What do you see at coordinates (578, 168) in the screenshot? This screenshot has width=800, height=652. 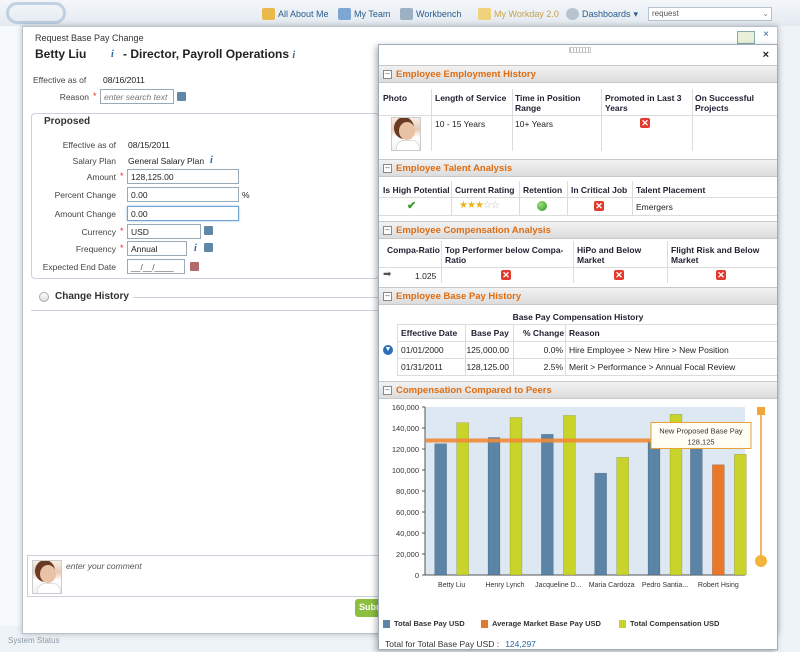 I see `section-talent-analysis: – Employee Talent Analysis` at bounding box center [578, 168].